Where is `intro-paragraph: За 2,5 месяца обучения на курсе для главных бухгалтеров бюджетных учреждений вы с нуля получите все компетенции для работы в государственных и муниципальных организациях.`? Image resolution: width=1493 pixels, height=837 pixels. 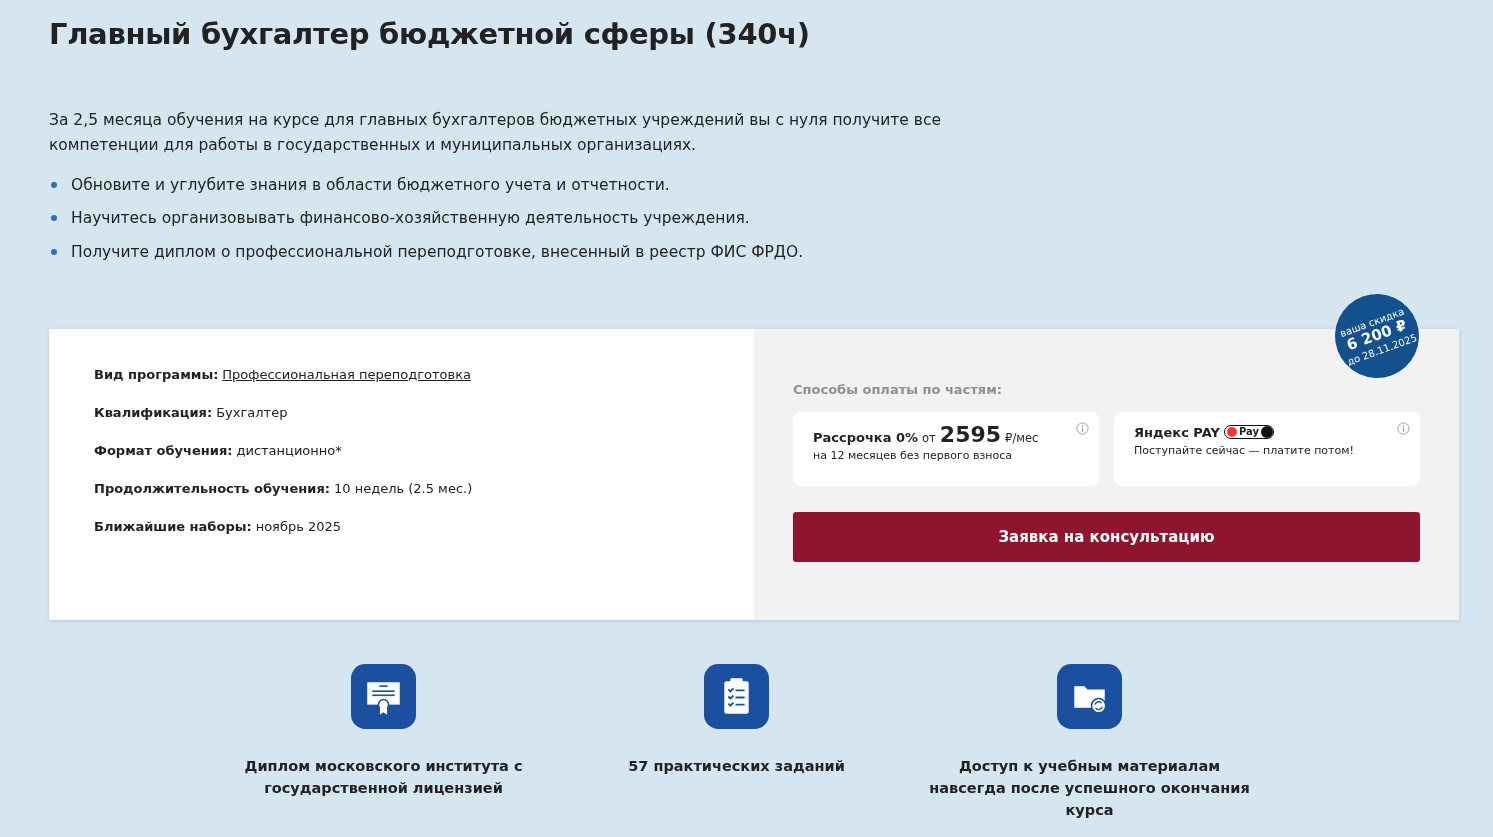 intro-paragraph: За 2,5 месяца обучения на курсе для главных бухгалтеров бюджетных учреждений вы с нуля получите все компетенции для работы в государственных и муниципальных организациях. is located at coordinates (495, 133).